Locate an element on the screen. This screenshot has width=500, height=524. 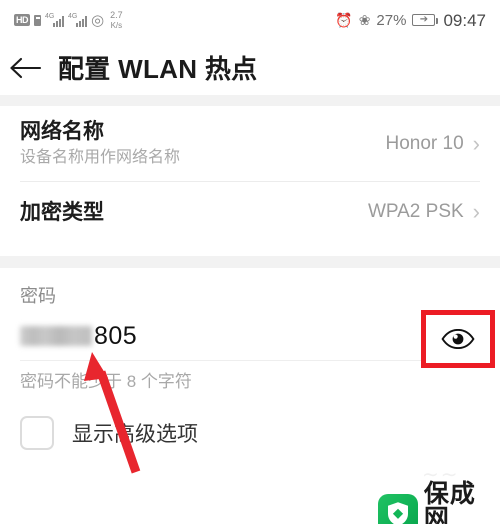
battery-charging-icon: ➔ is located at coordinates (425, 20).